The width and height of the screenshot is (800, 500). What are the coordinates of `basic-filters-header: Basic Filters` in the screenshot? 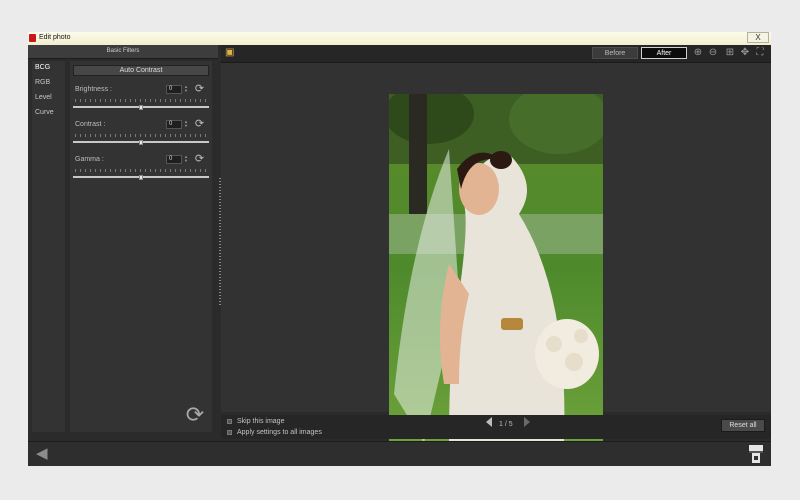 It's located at (123, 52).